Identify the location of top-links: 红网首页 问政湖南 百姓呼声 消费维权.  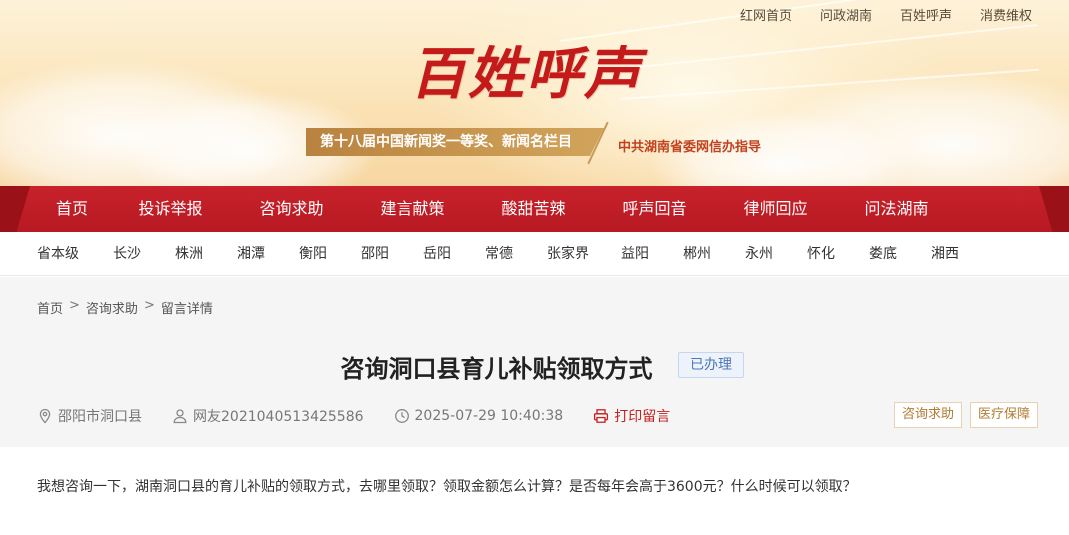
(886, 14).